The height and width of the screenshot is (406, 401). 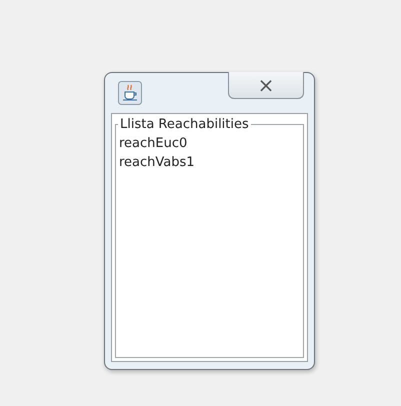 I want to click on list-item: reachVabs1, so click(x=209, y=162).